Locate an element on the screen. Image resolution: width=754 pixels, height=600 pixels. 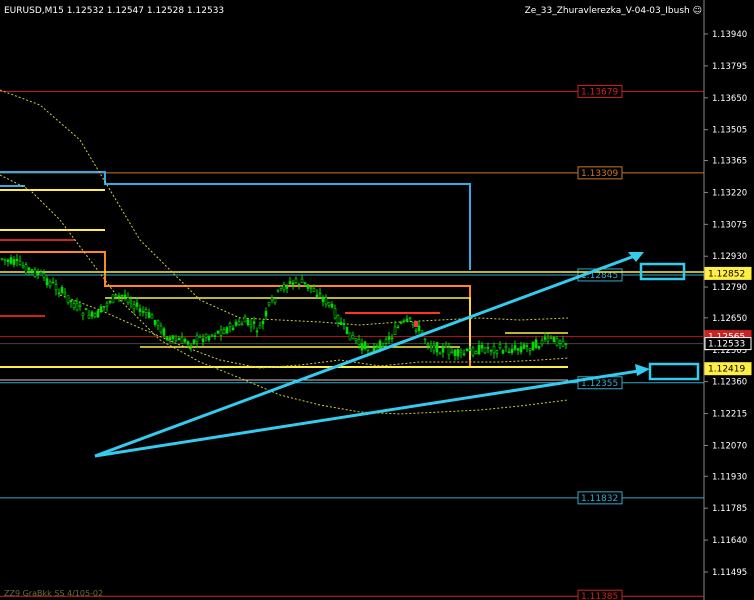
price-tick-label: 1.11785 is located at coordinates (729, 509).